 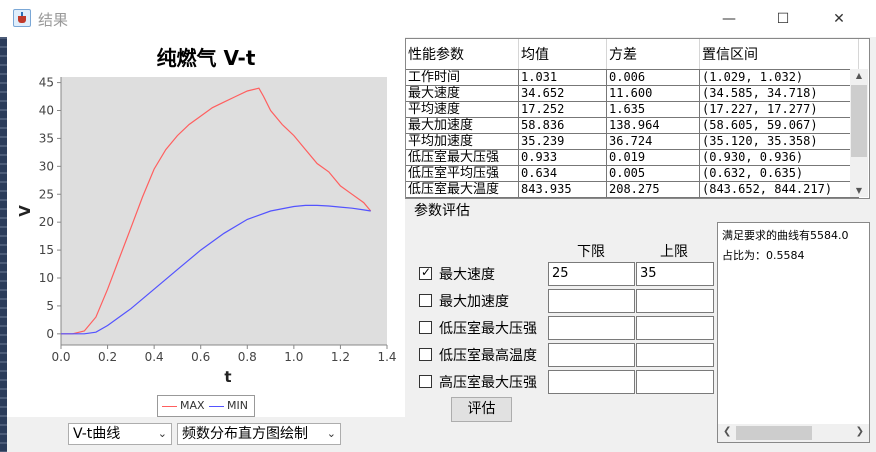 What do you see at coordinates (462, 141) in the screenshot?
I see `cell-param: 平均加速度` at bounding box center [462, 141].